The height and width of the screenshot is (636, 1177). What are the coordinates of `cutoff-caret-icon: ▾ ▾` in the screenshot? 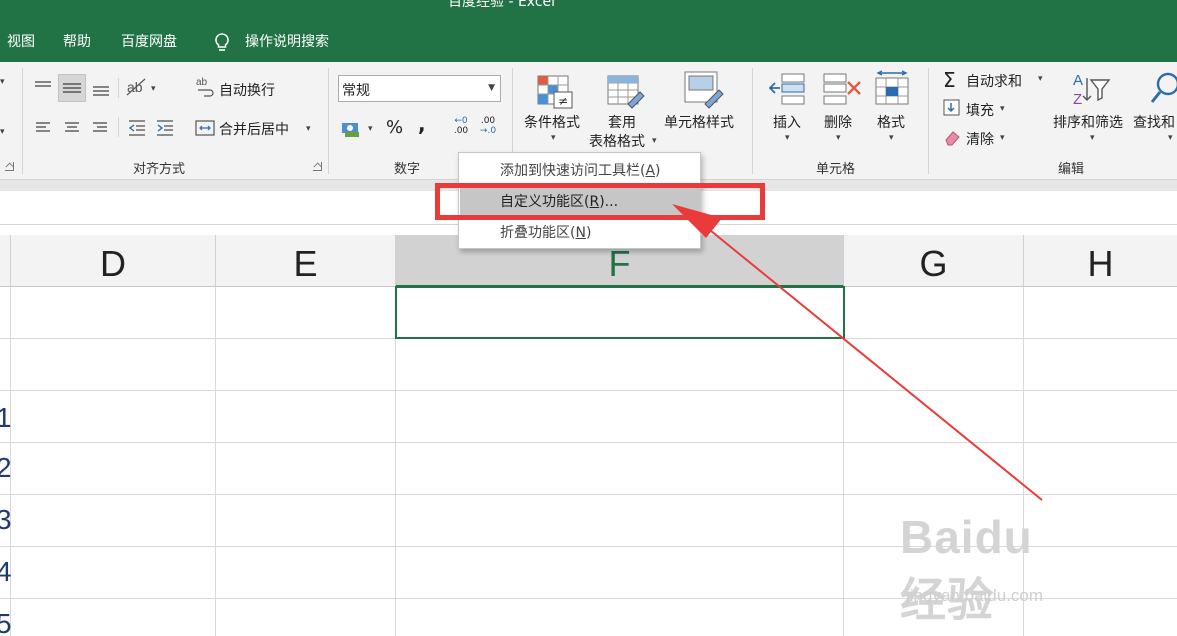 It's located at (2, 107).